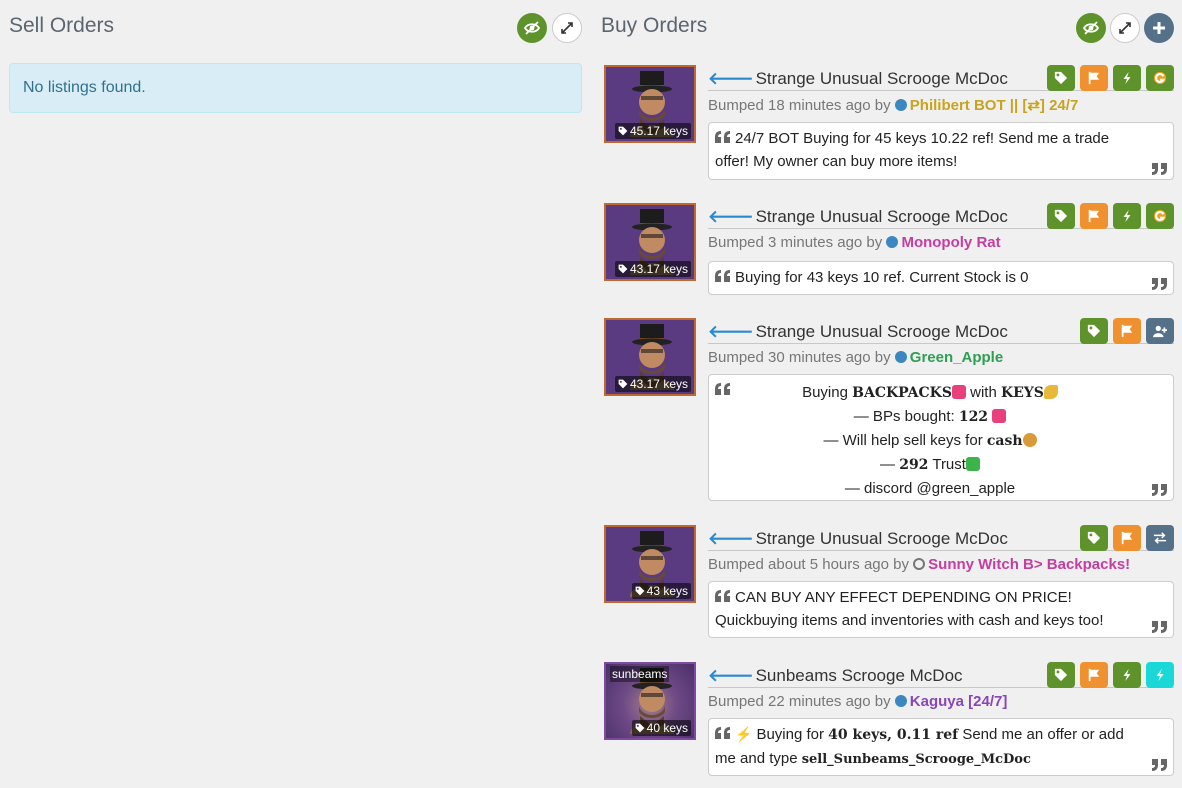 This screenshot has width=1182, height=788. I want to click on comment-line: — BPs bought: 122, so click(930, 417).